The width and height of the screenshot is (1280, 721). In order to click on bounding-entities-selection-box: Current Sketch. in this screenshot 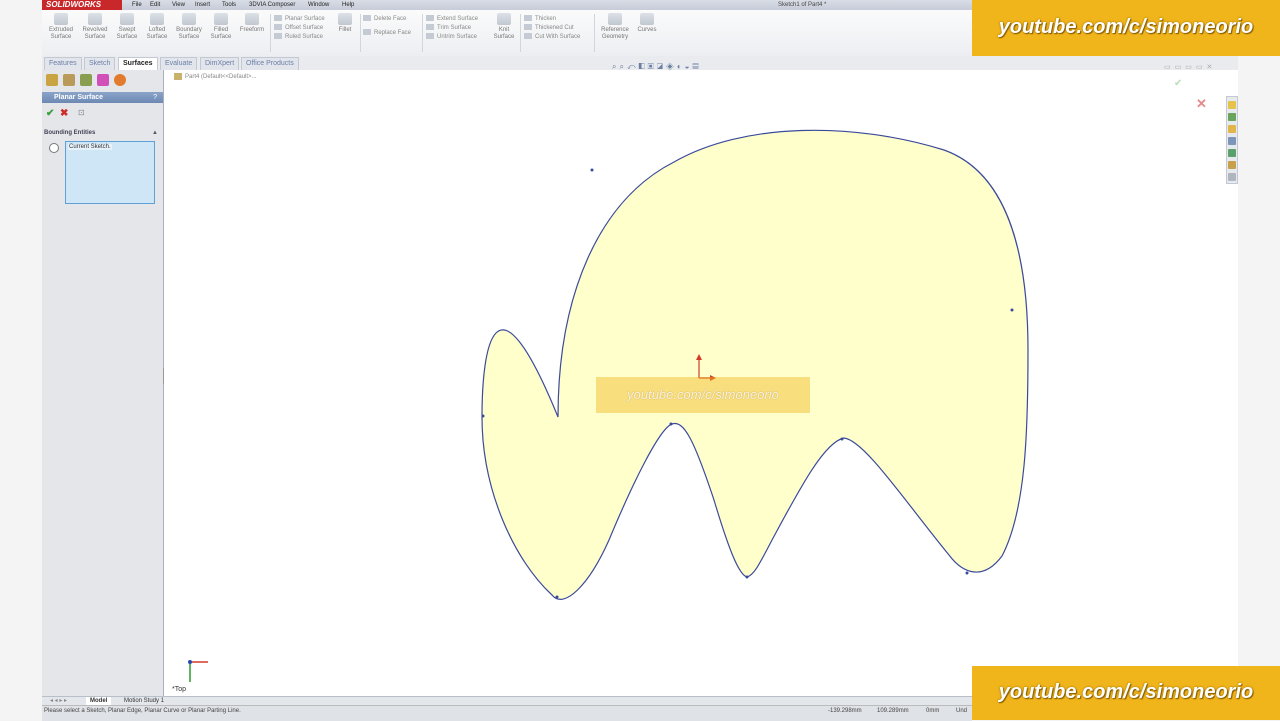, I will do `click(110, 172)`.